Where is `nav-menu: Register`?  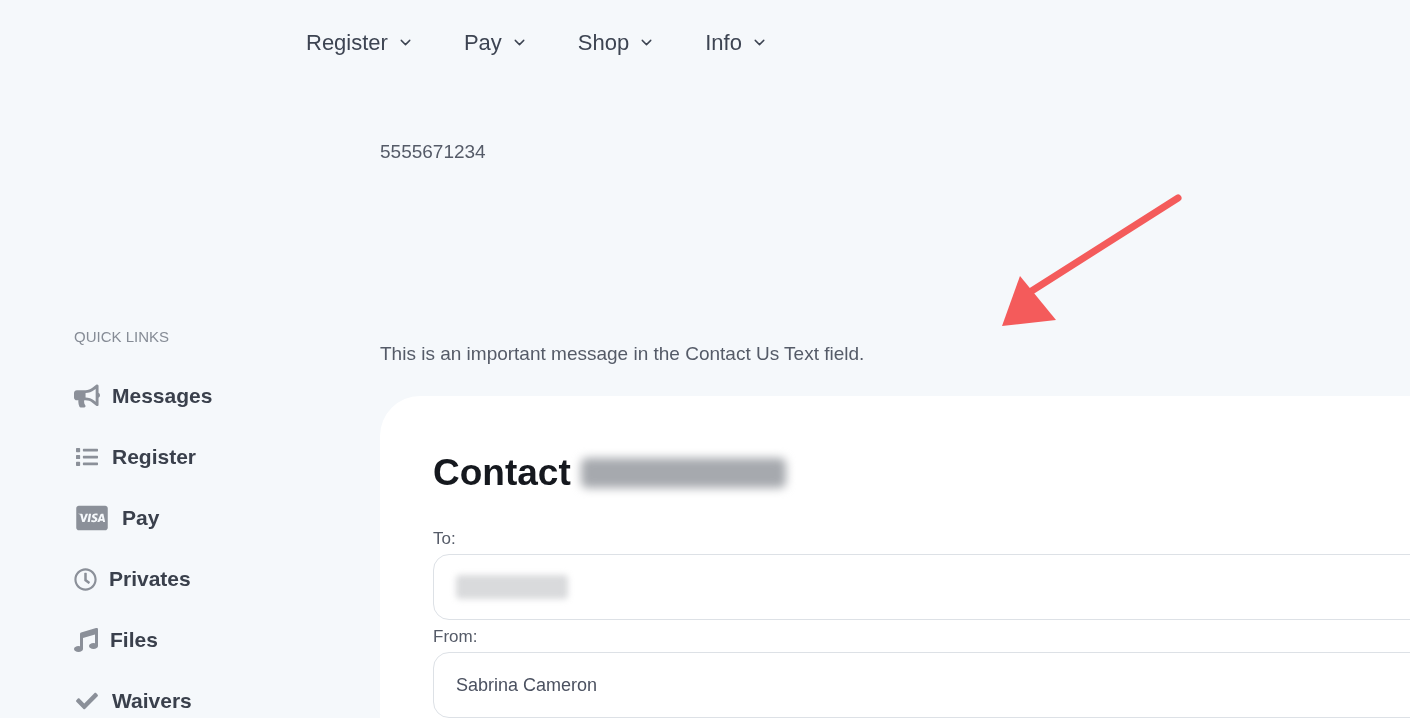
nav-menu: Register is located at coordinates (360, 42).